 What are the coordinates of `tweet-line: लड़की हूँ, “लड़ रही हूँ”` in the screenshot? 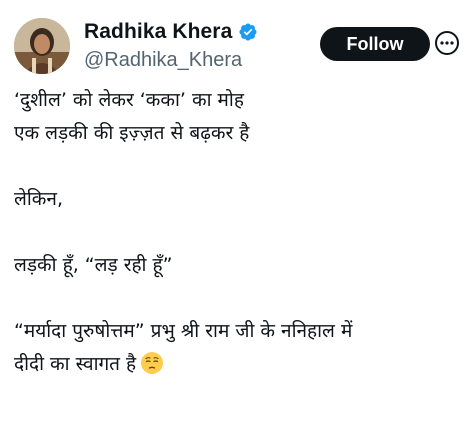 It's located at (93, 265).